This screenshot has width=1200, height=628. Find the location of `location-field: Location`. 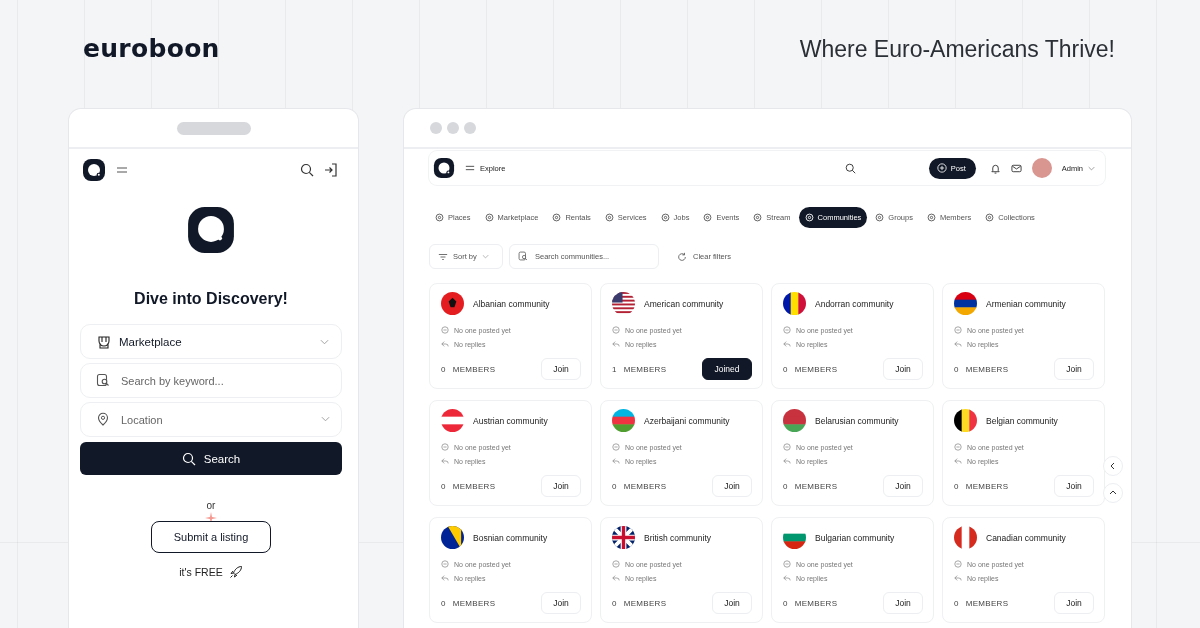

location-field: Location is located at coordinates (211, 419).